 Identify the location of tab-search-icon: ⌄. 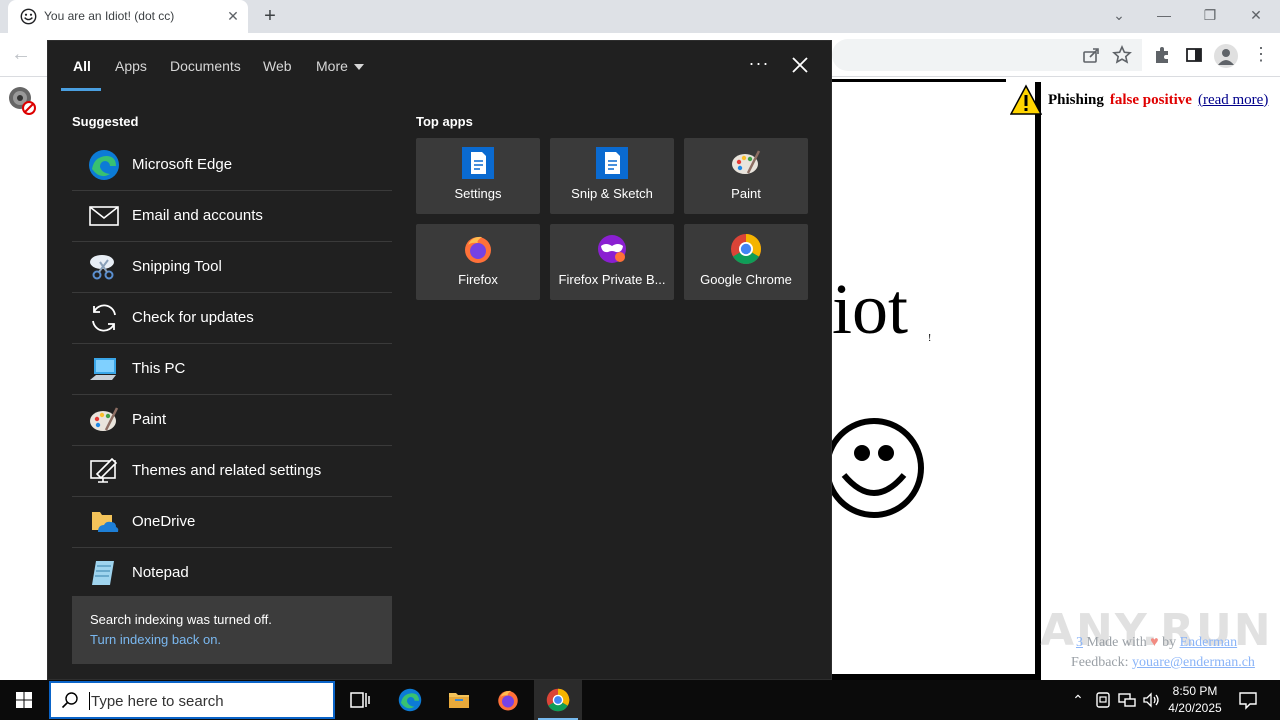
(1119, 15).